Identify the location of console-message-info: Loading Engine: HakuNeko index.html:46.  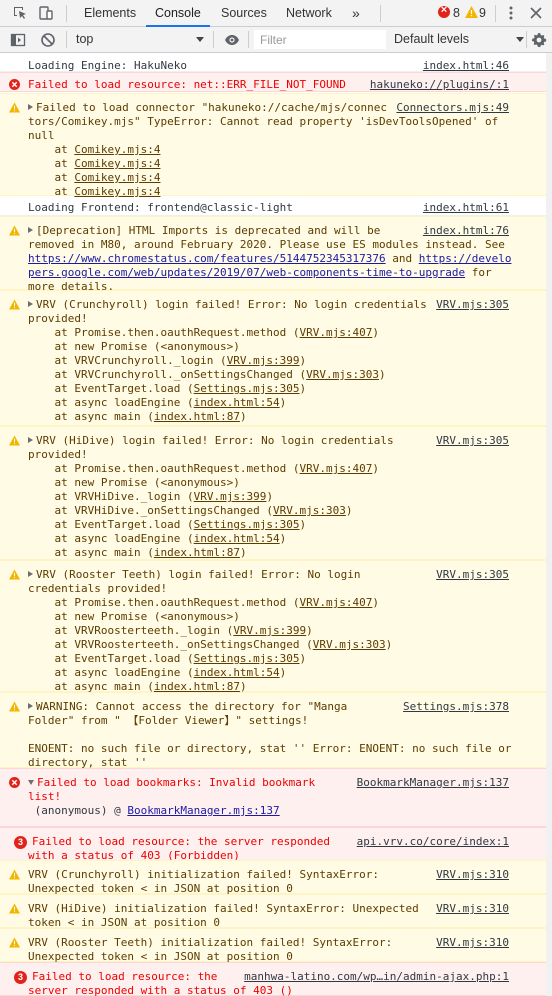
(276, 63).